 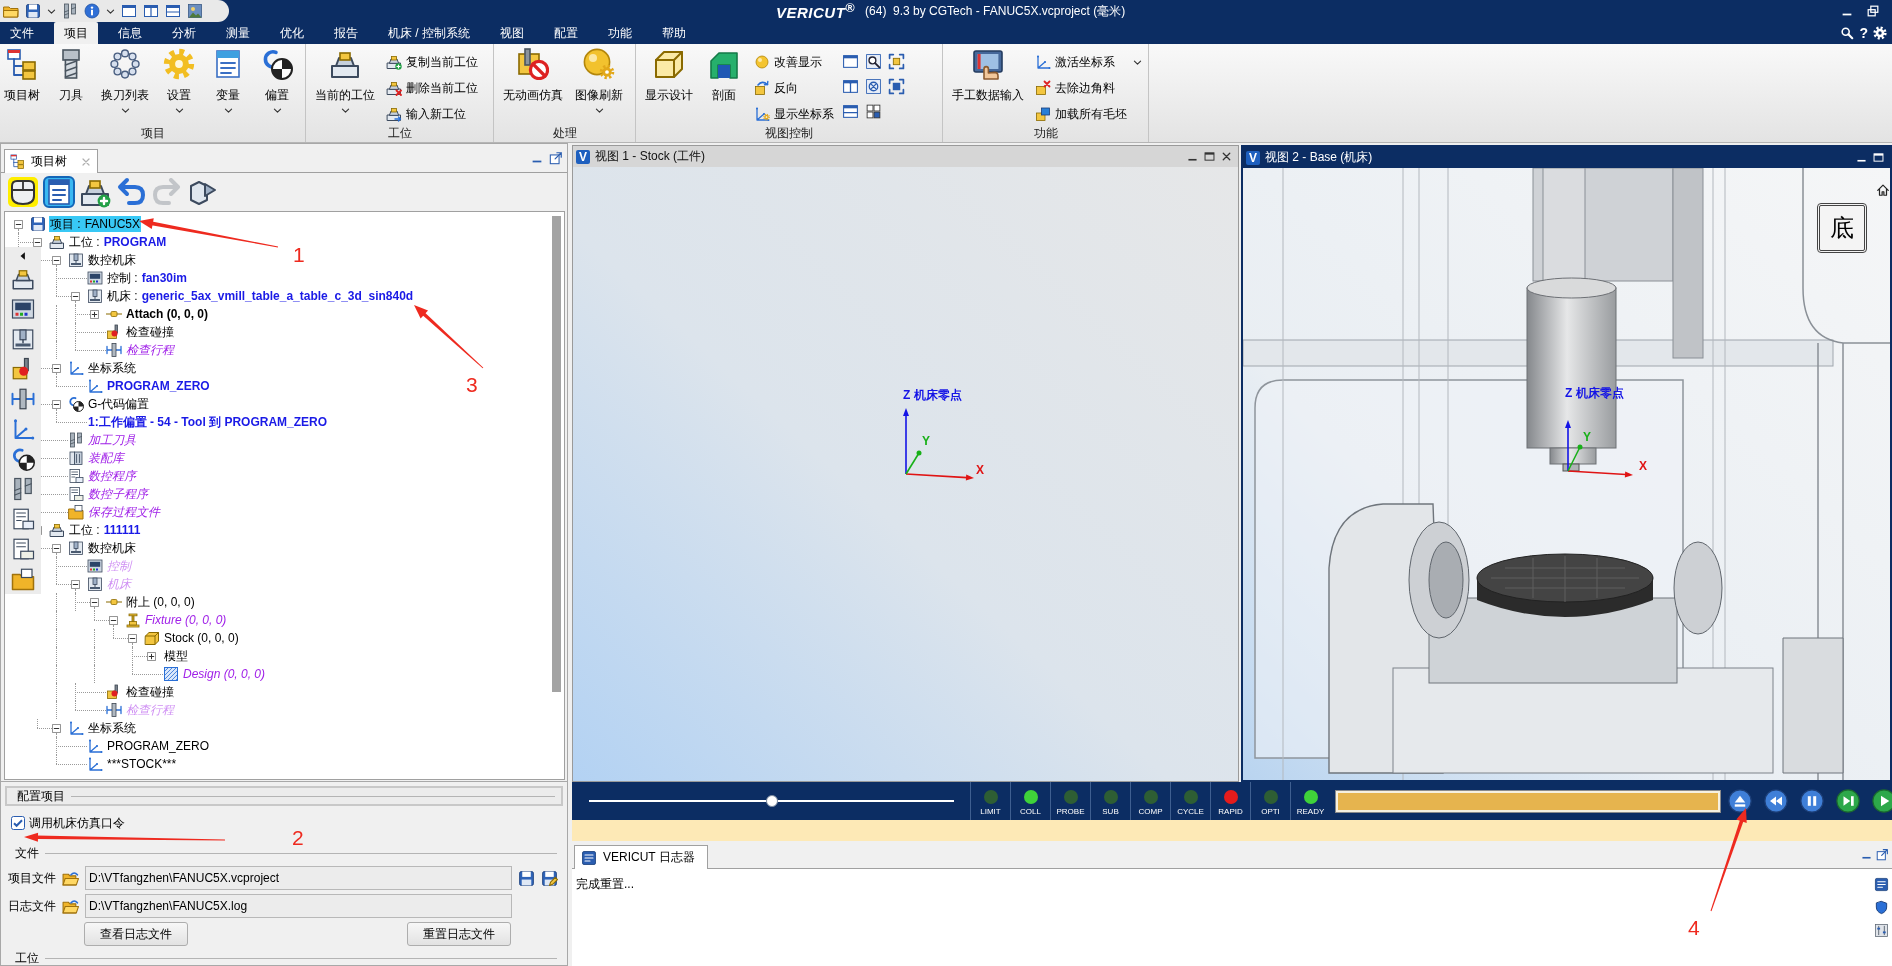 I want to click on tree-item: PROGRAM_ZERO, so click(x=158, y=746).